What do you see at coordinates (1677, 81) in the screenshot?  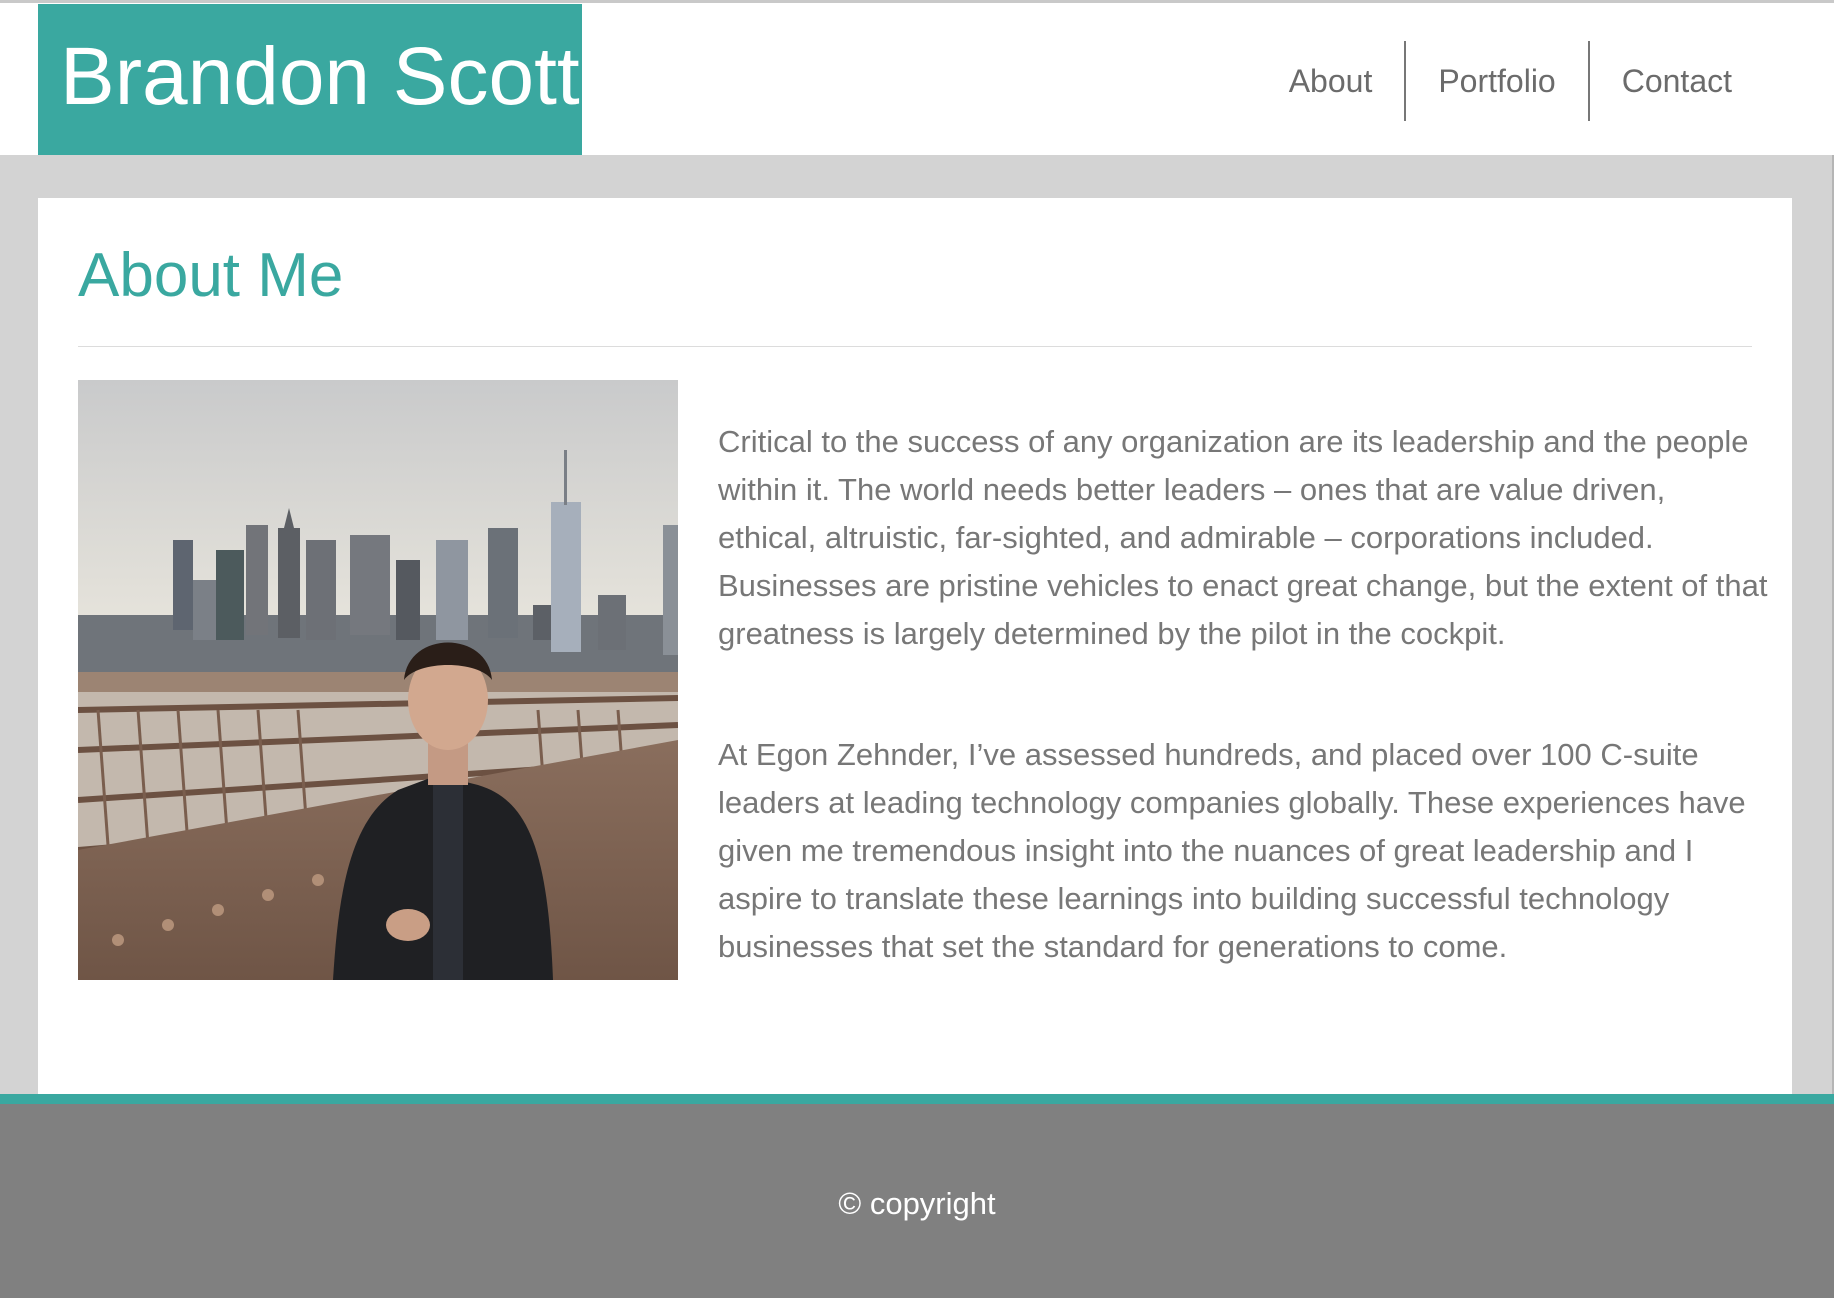 I see `nav-link-contact: Contact` at bounding box center [1677, 81].